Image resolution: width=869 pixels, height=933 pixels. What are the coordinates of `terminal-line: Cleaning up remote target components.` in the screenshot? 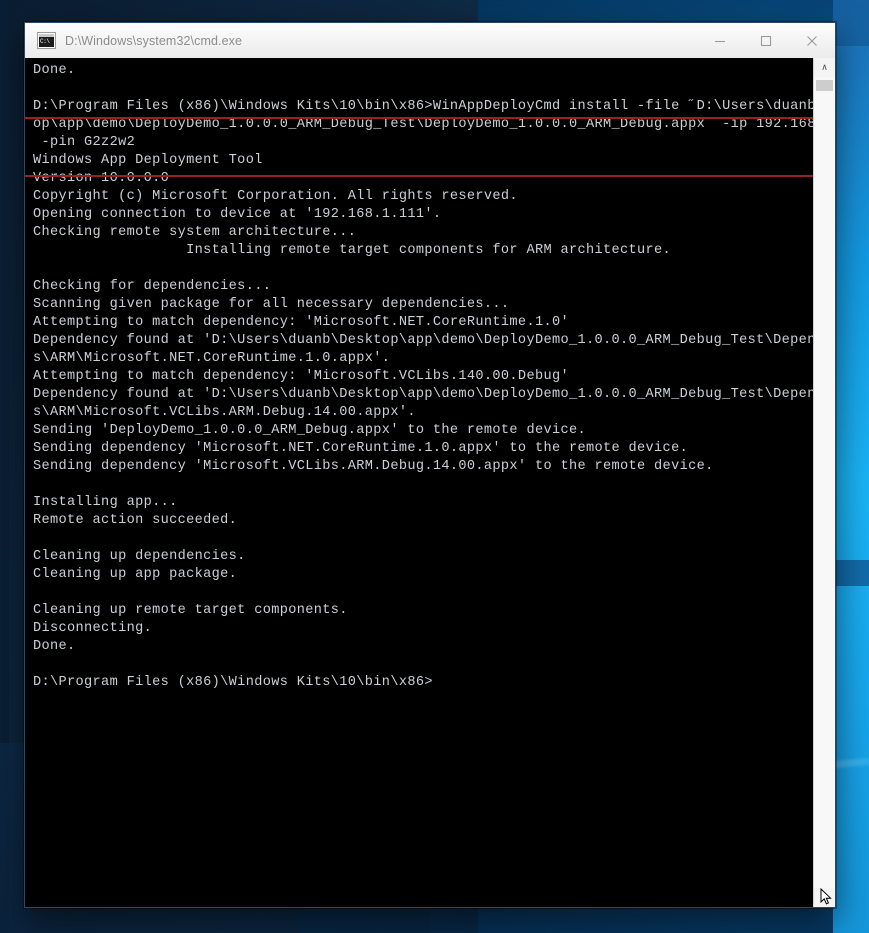 It's located at (190, 610).